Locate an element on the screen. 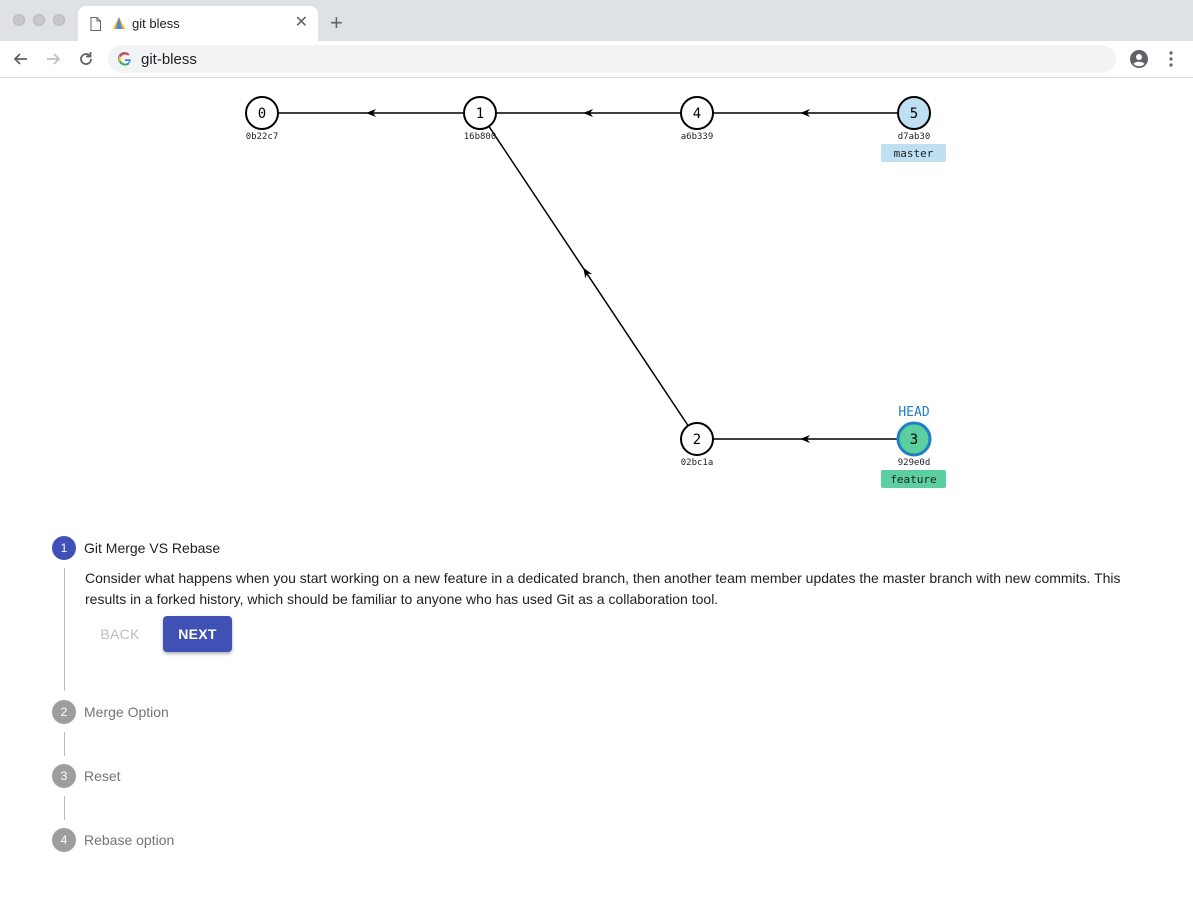 The image size is (1193, 905). back-arrow-icon is located at coordinates (21, 59).